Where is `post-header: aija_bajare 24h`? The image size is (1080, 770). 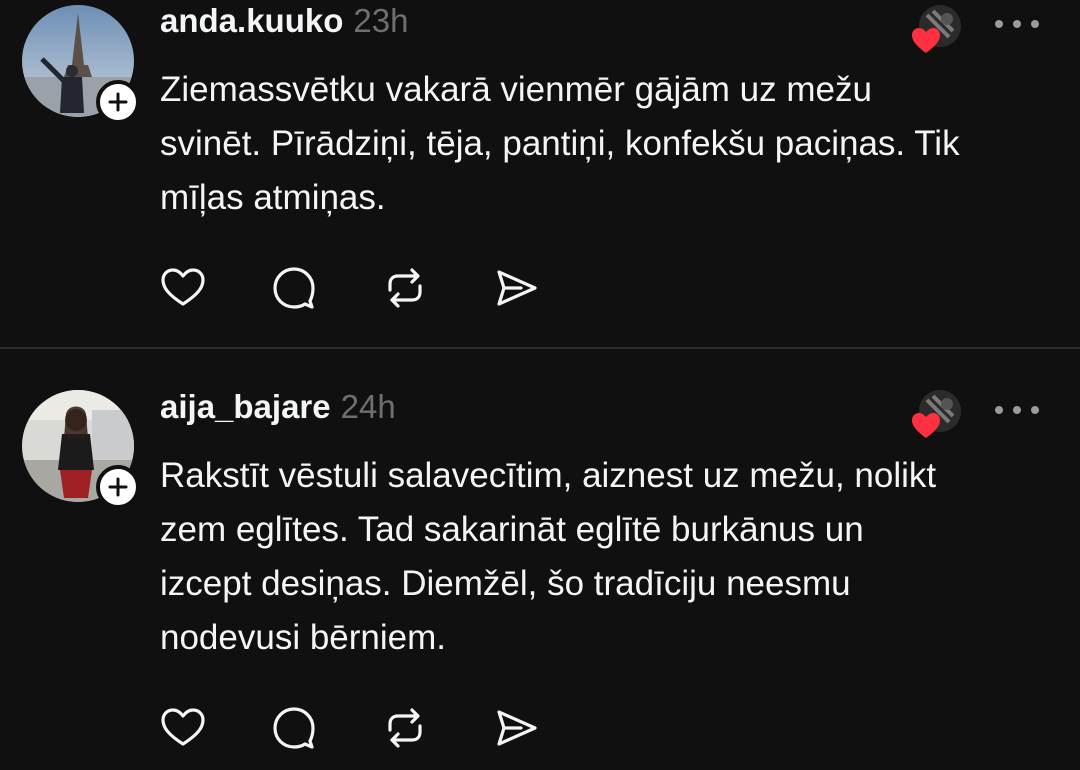 post-header: aija_bajare 24h is located at coordinates (278, 410).